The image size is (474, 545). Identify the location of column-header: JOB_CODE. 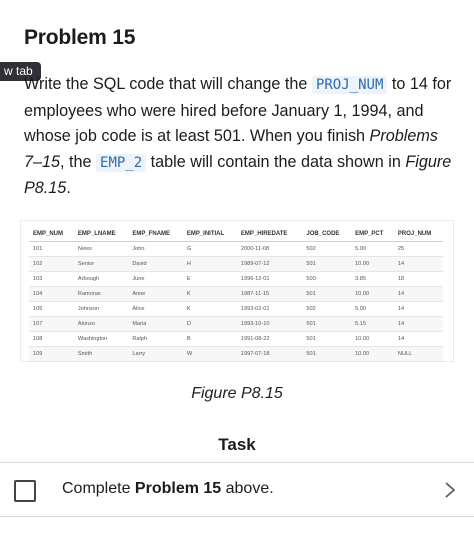
(327, 235).